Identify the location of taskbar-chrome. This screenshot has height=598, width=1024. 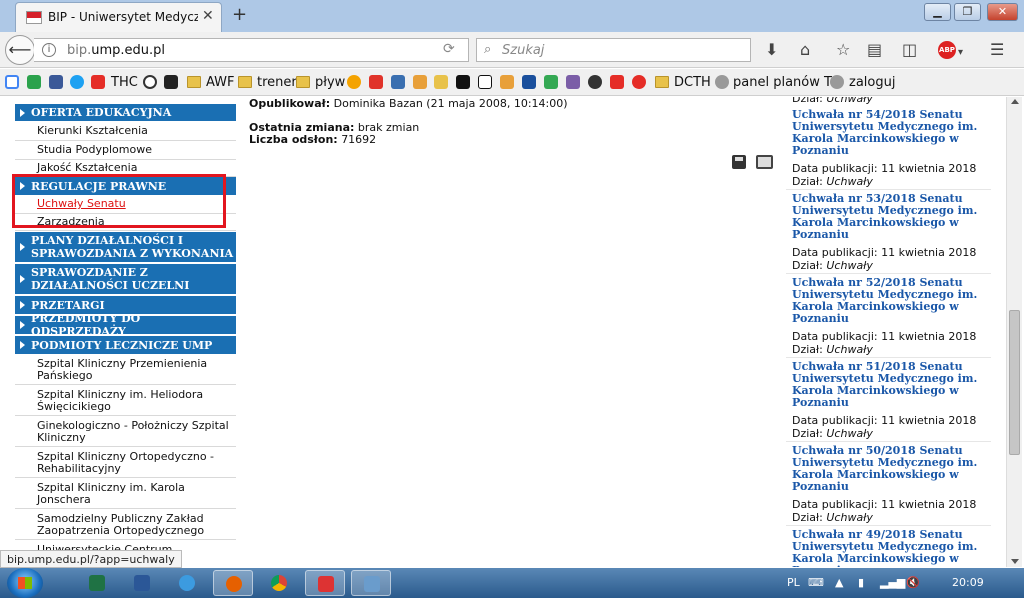
(279, 583).